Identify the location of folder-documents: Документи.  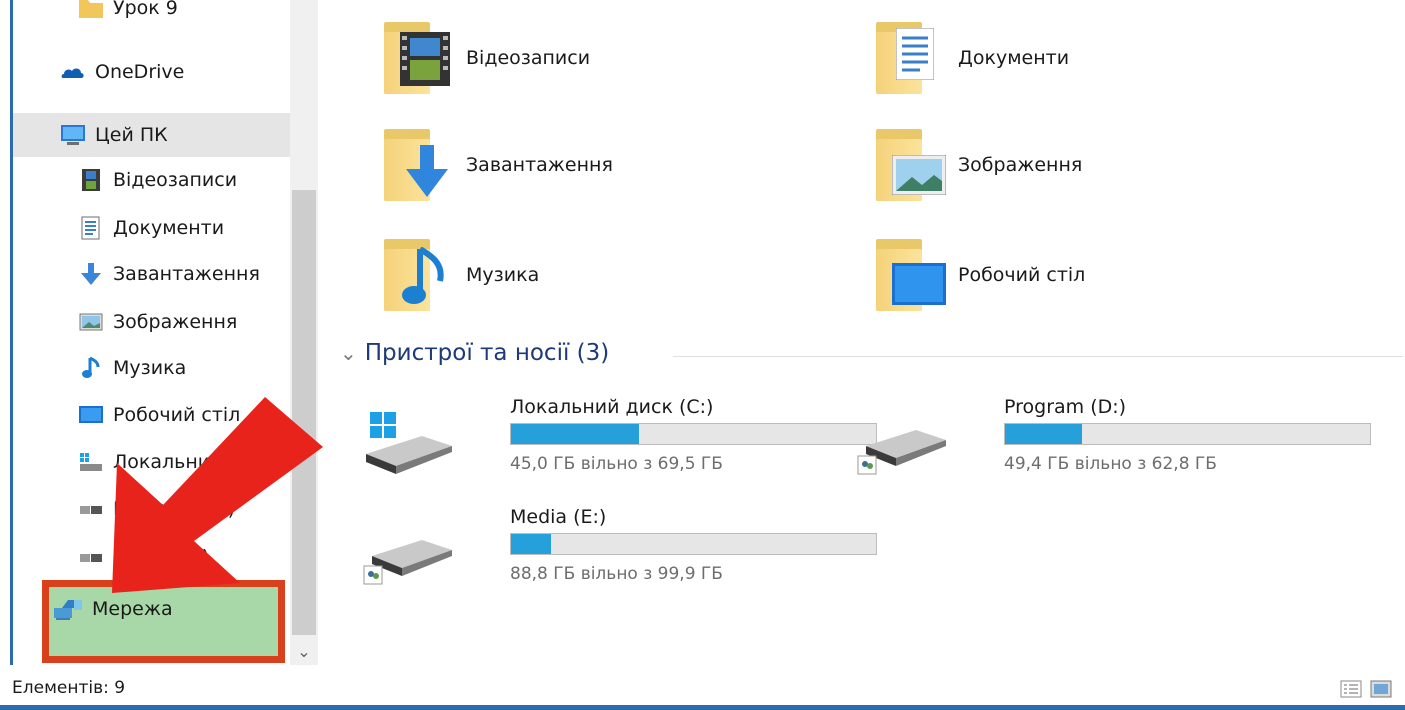
(968, 58).